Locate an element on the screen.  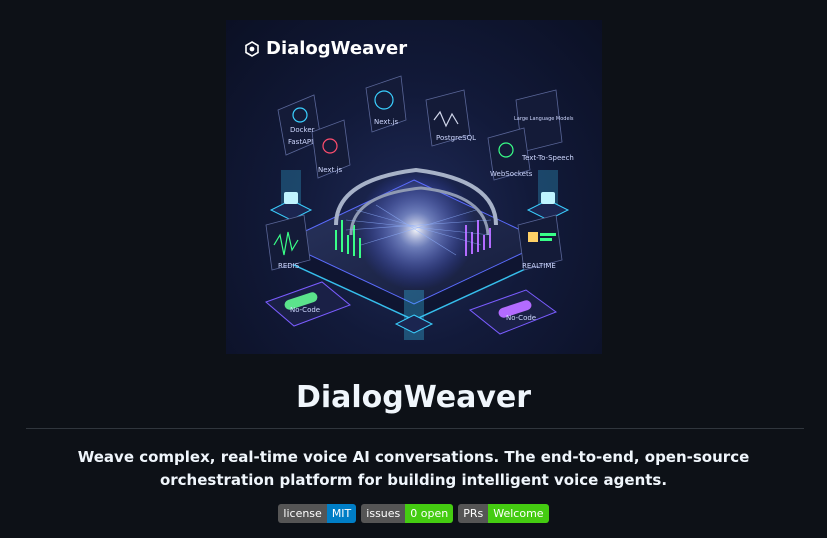
issues-badge-label: issues is located at coordinates (383, 513).